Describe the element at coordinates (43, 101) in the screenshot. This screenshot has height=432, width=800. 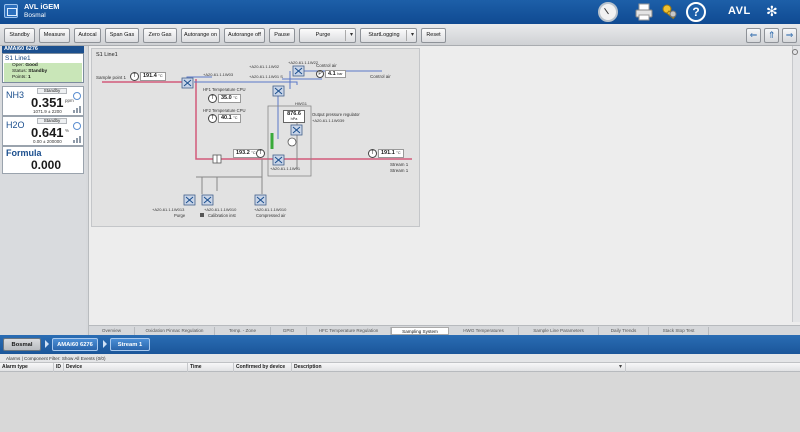
I see `component-card-nh3: NH3 Standby 0.351 ppm 1071.9 ± 2200` at that location.